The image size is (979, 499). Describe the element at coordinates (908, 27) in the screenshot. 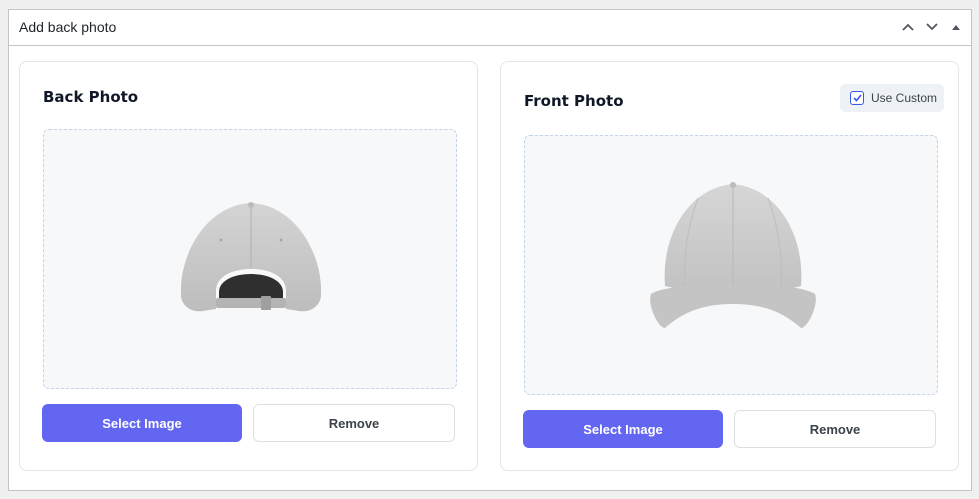

I see `move-up-icon` at that location.